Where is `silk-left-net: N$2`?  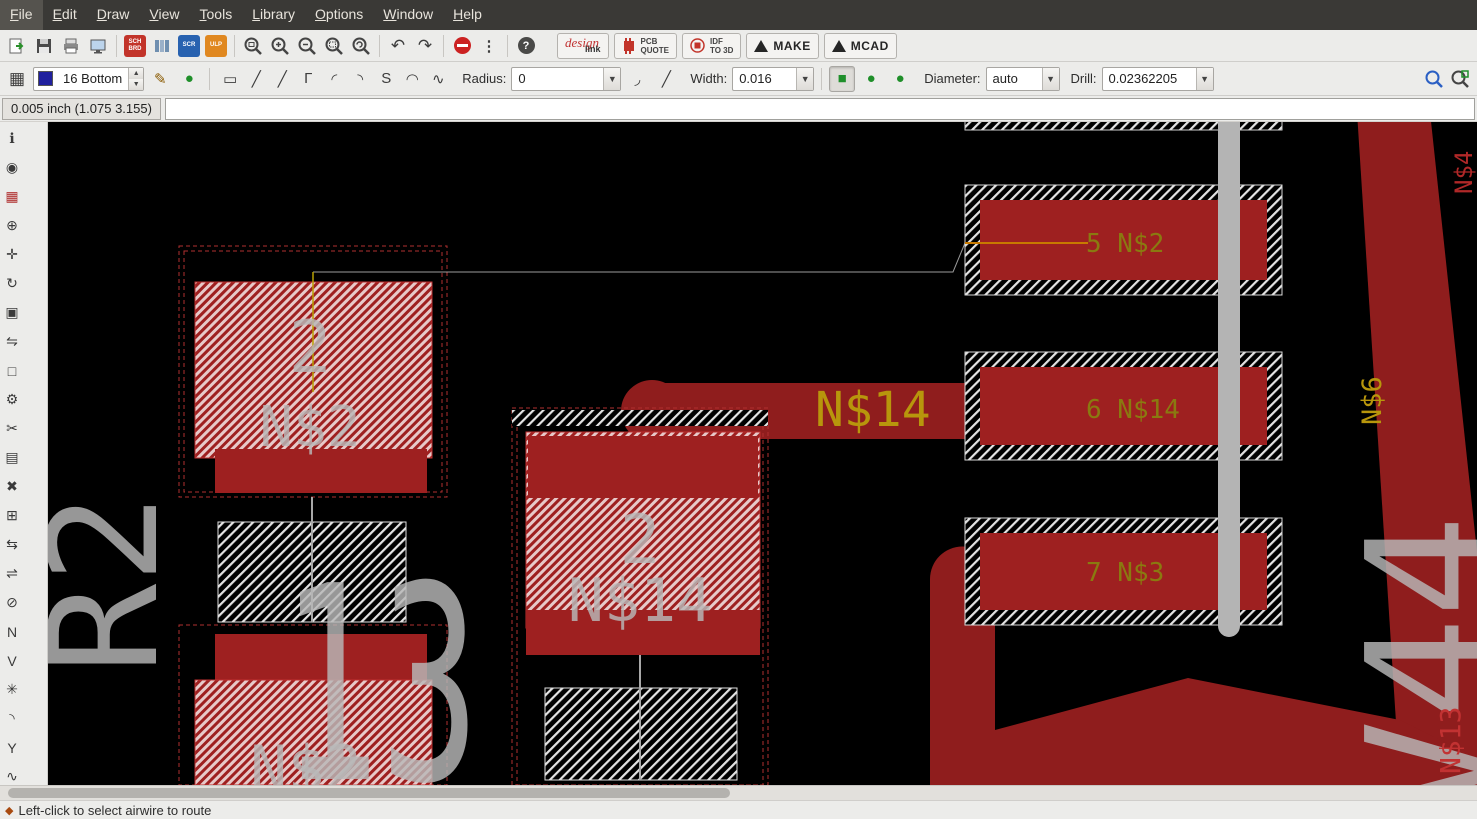
silk-left-net: N$2 is located at coordinates (309, 427).